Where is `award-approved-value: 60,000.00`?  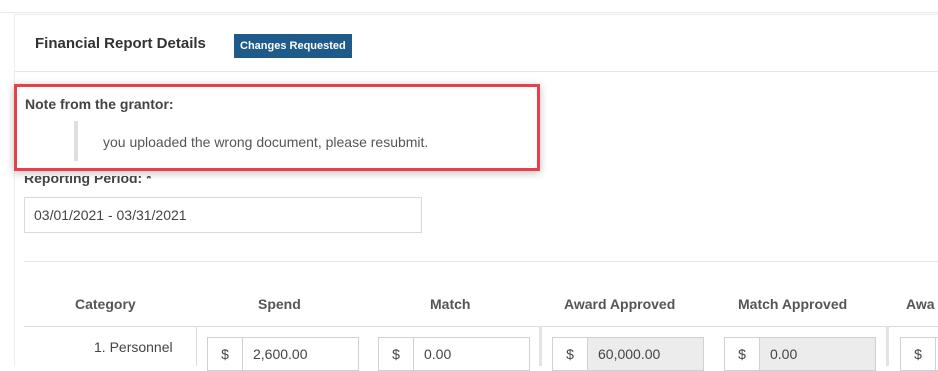 award-approved-value: 60,000.00 is located at coordinates (645, 354).